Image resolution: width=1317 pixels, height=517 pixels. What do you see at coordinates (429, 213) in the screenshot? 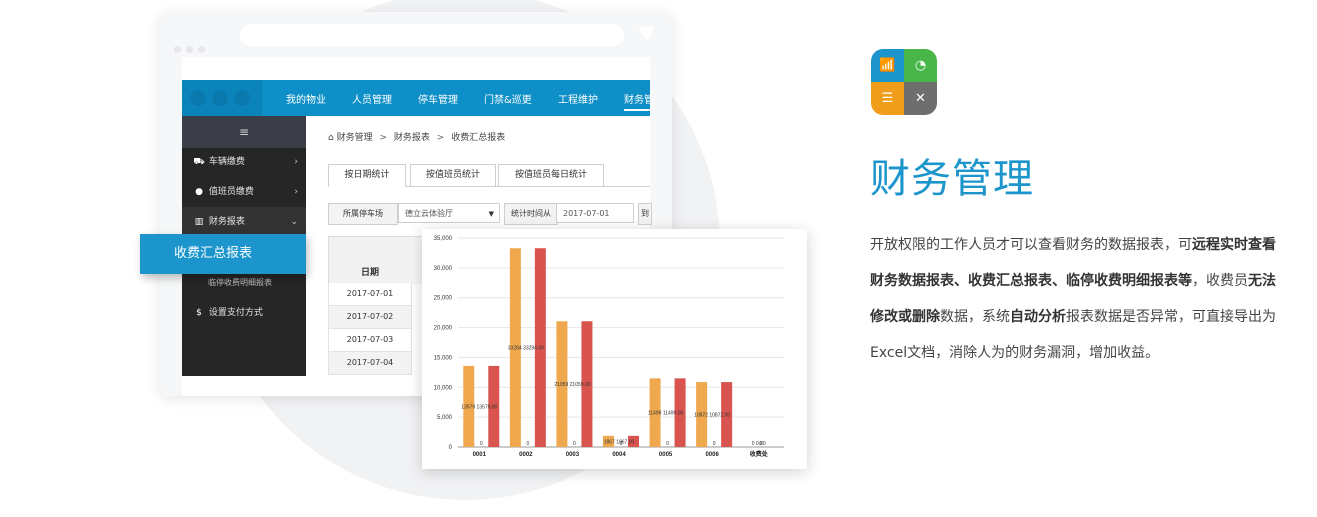
I see `parking-lot-value: 德立云体验厅` at bounding box center [429, 213].